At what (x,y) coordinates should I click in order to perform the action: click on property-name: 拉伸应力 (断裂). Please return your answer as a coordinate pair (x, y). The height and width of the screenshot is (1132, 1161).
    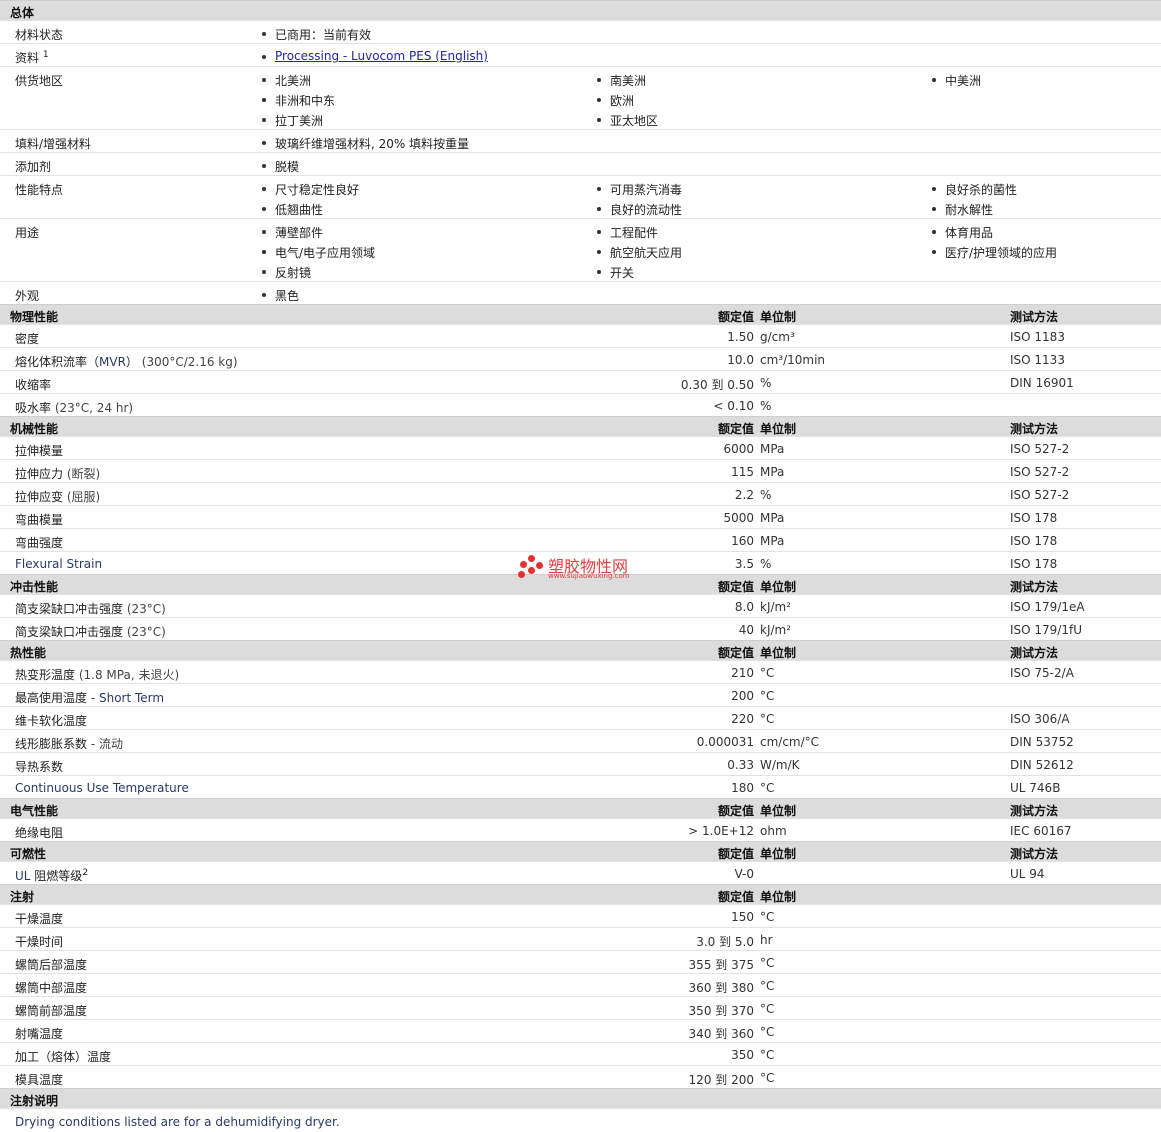
    Looking at the image, I should click on (58, 474).